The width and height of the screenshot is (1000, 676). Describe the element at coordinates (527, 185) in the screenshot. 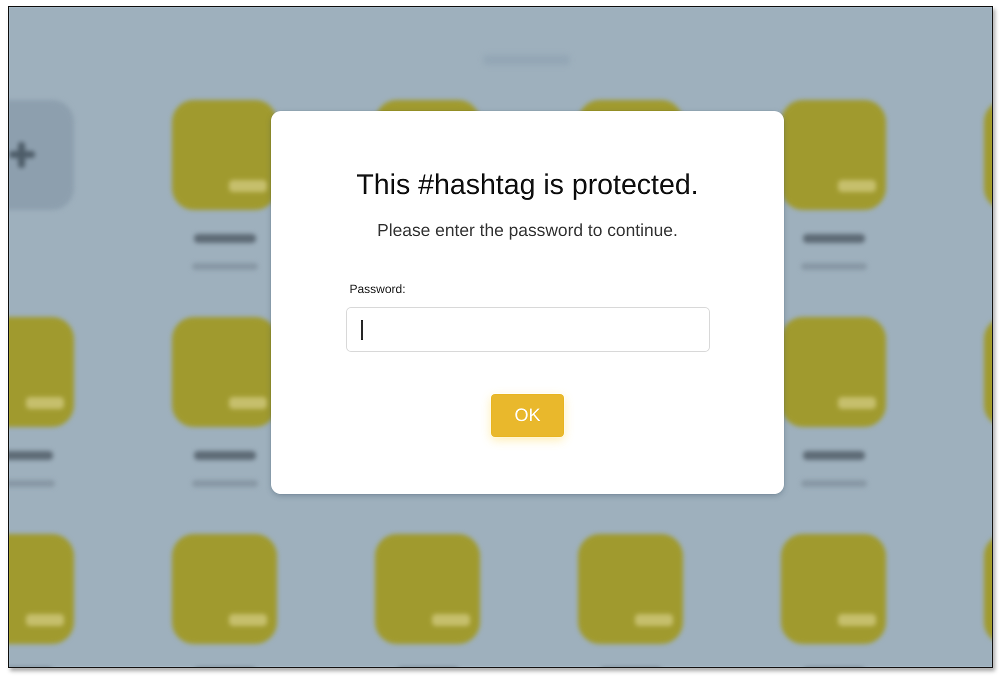

I see `dialog-title: This #hashtag is protected.` at that location.